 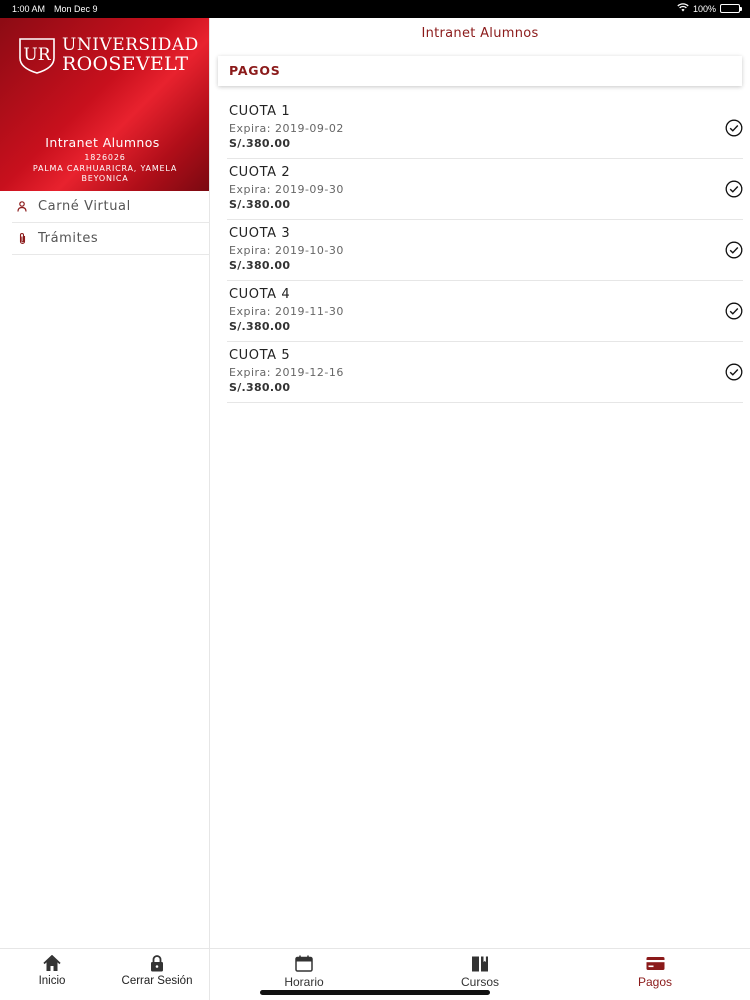 I want to click on payment-row: CUOTA 4 Expira: 2019-11-30 S/.380.00, so click(x=485, y=311).